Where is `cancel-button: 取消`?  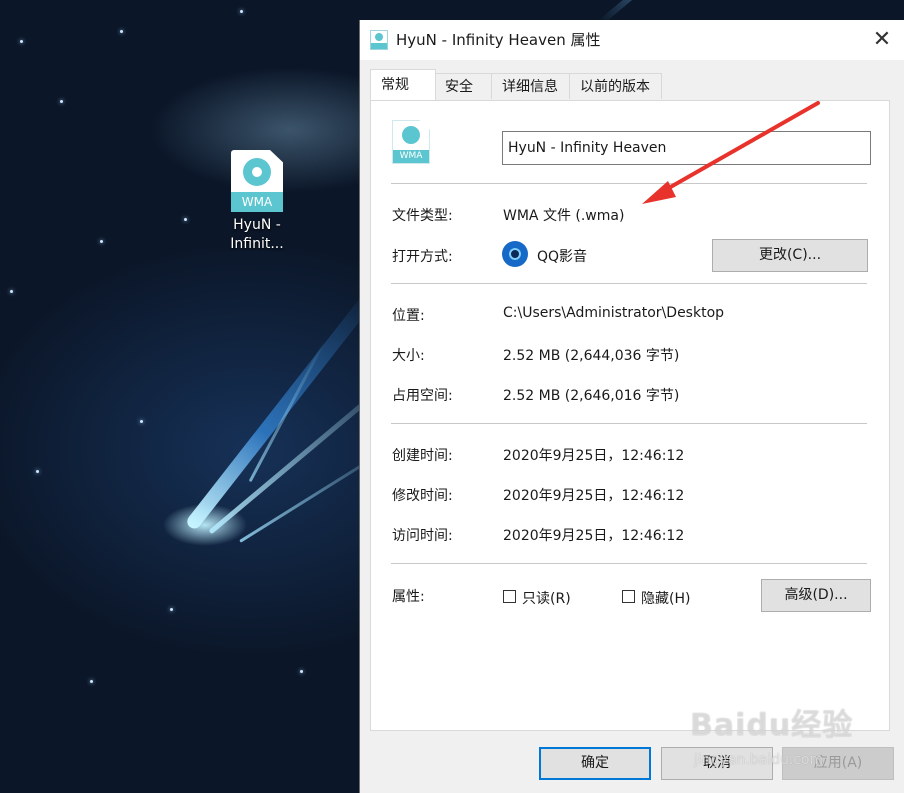
cancel-button: 取消 is located at coordinates (717, 763).